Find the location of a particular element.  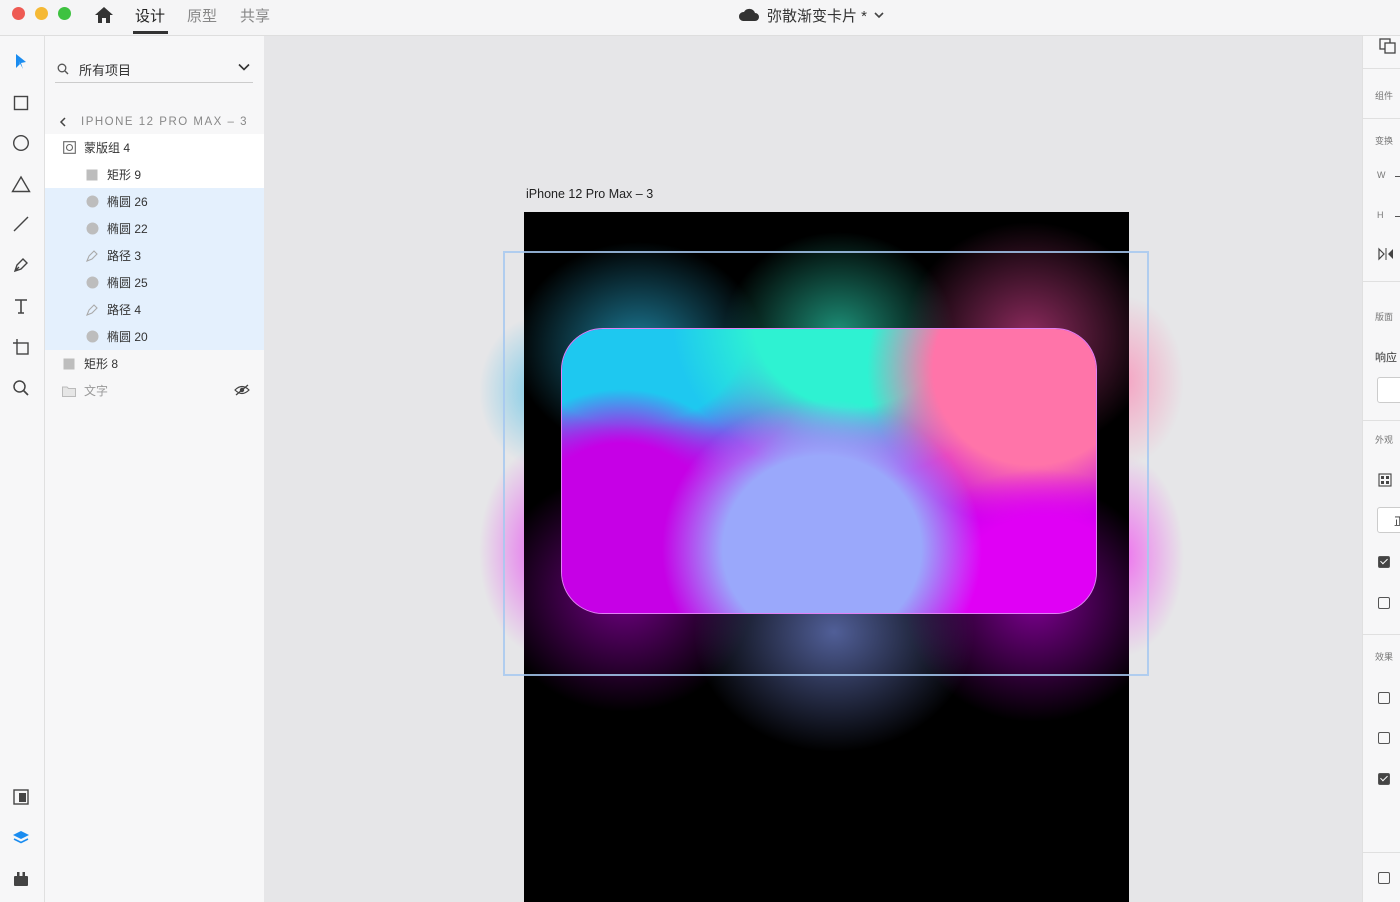

layer-name: 路径 4 is located at coordinates (124, 310).